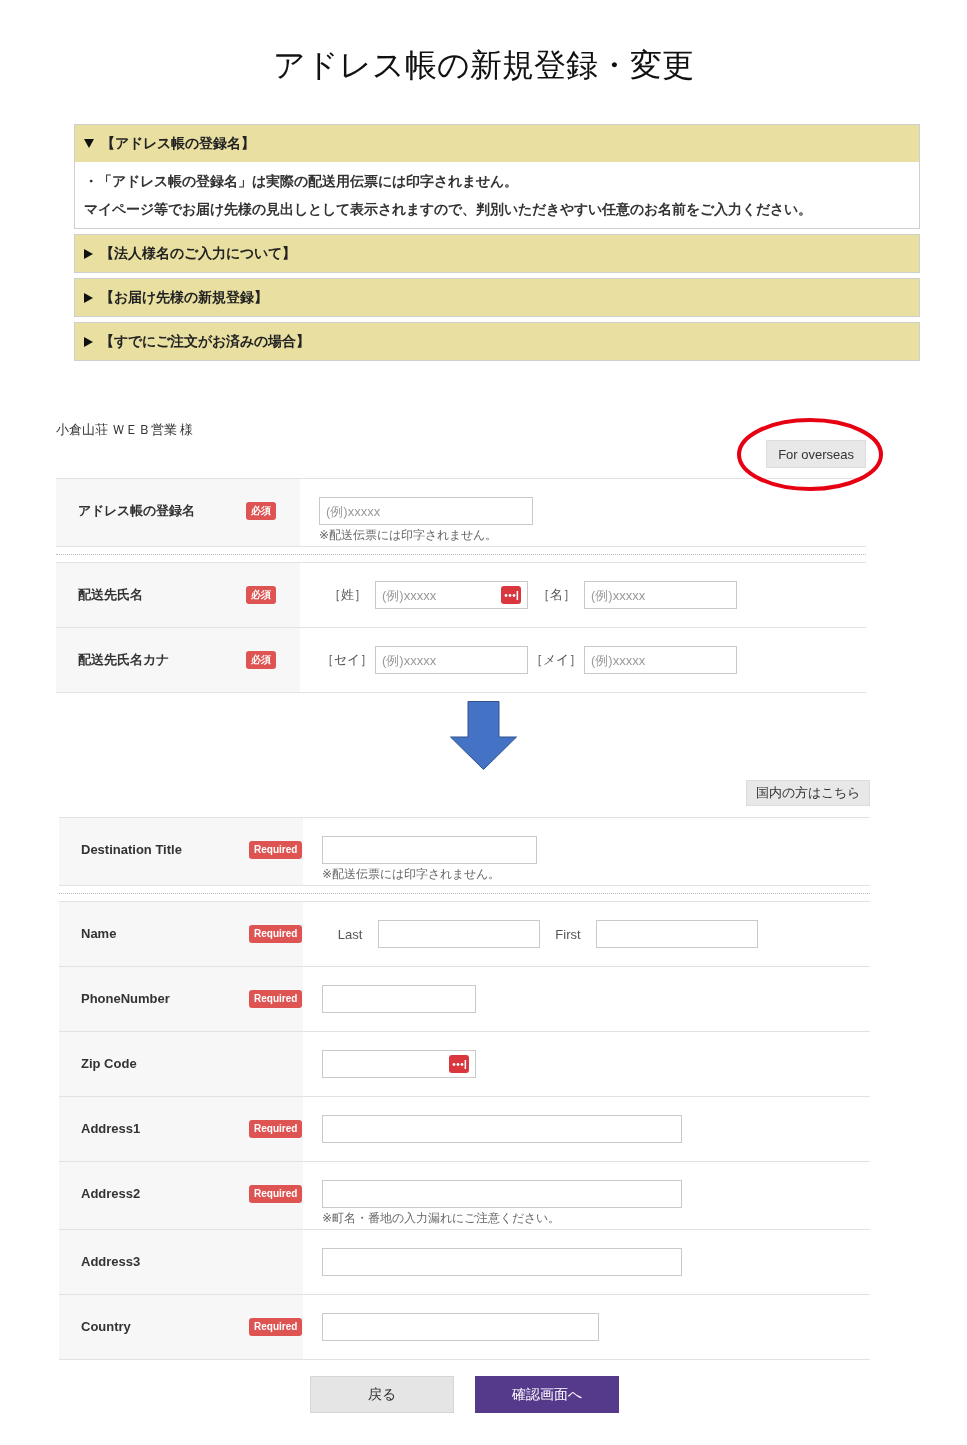 This screenshot has width=967, height=1445. Describe the element at coordinates (131, 850) in the screenshot. I see `field-label: Destination Title` at that location.